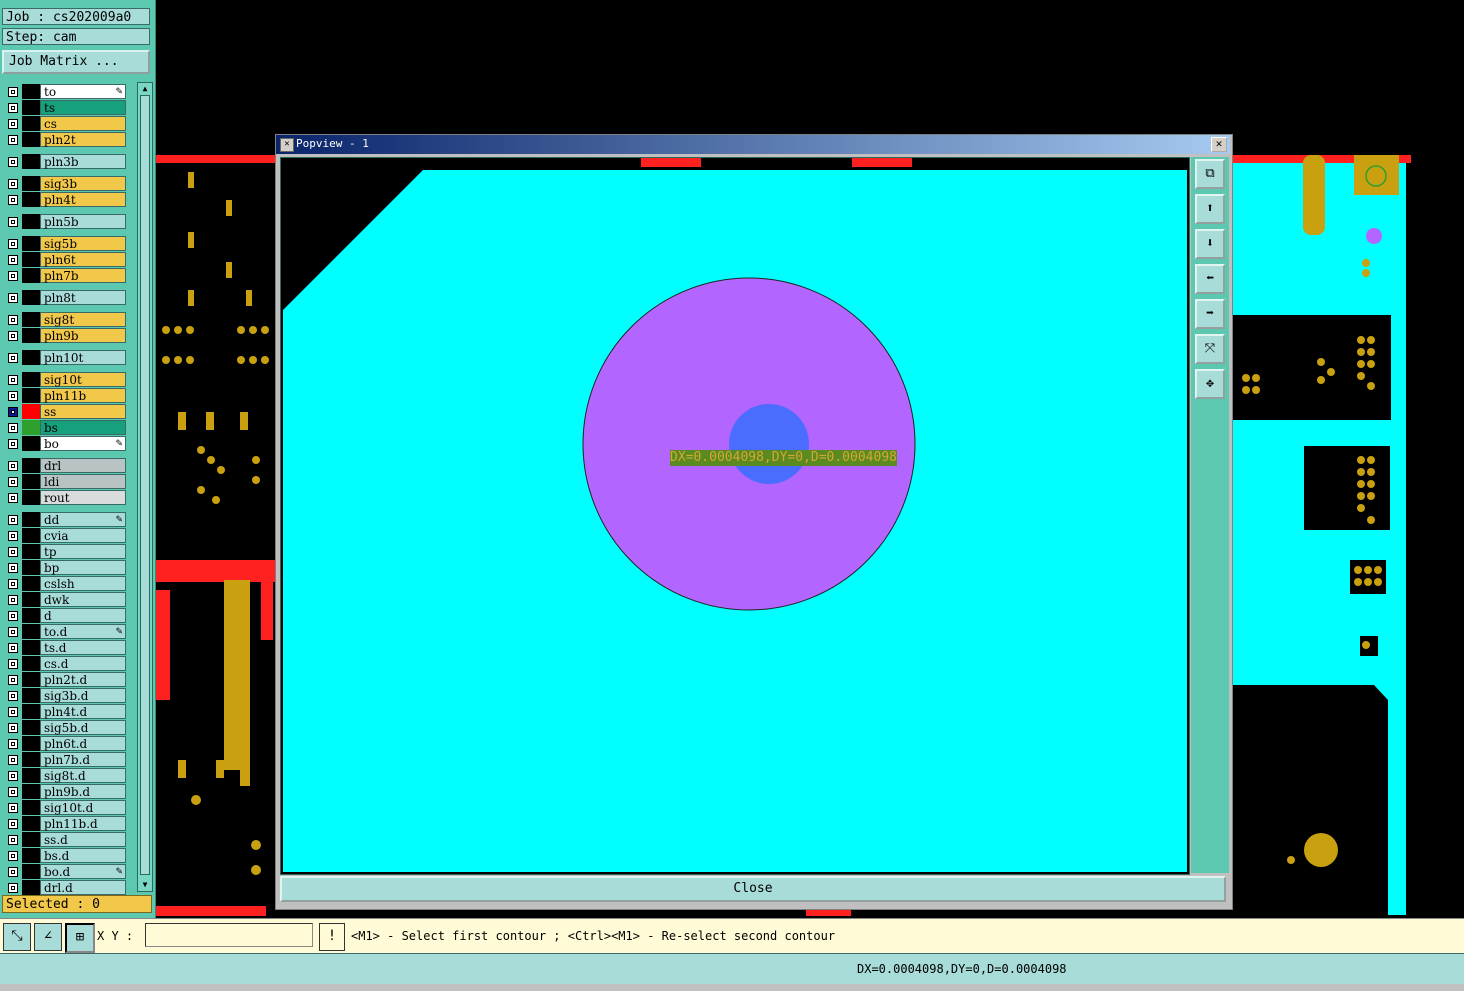 This screenshot has height=991, width=1464. Describe the element at coordinates (83, 411) in the screenshot. I see `layer-name: ss` at that location.